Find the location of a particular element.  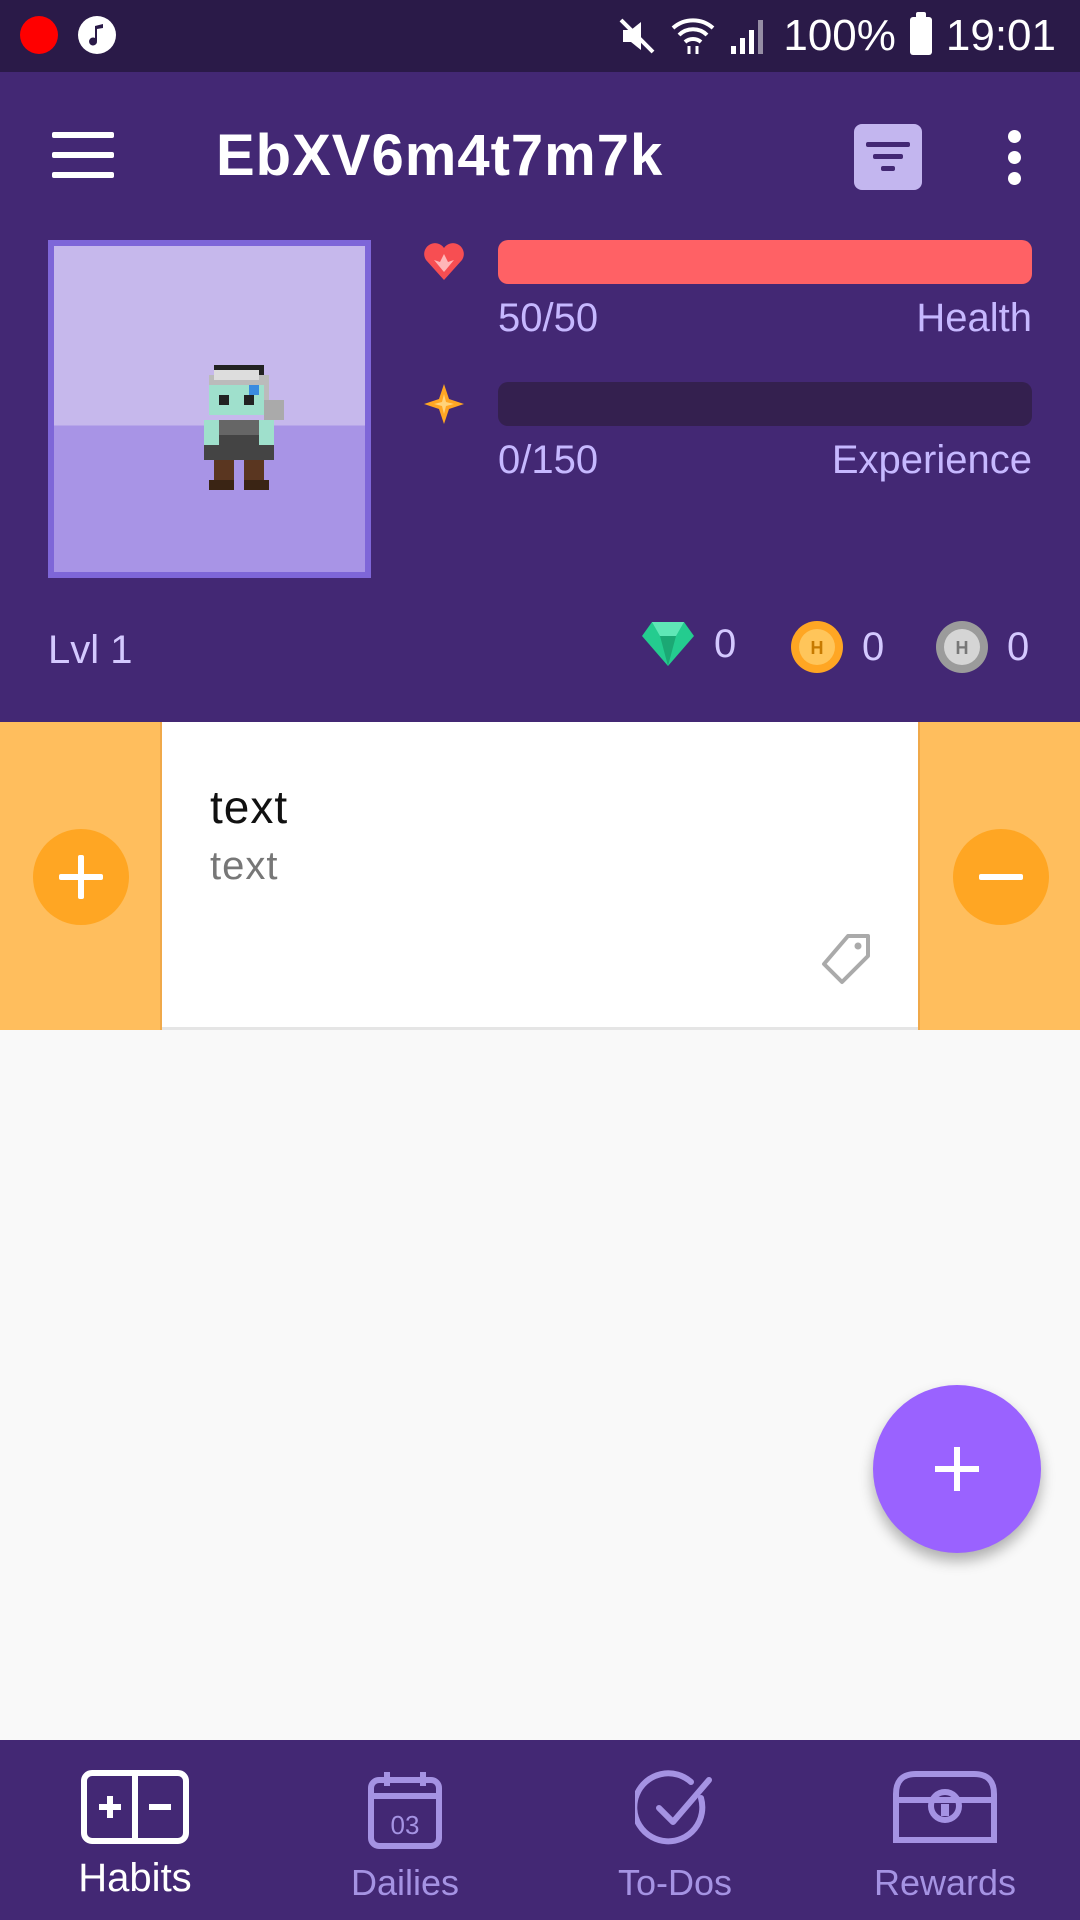

task-title: text is located at coordinates (249, 807).